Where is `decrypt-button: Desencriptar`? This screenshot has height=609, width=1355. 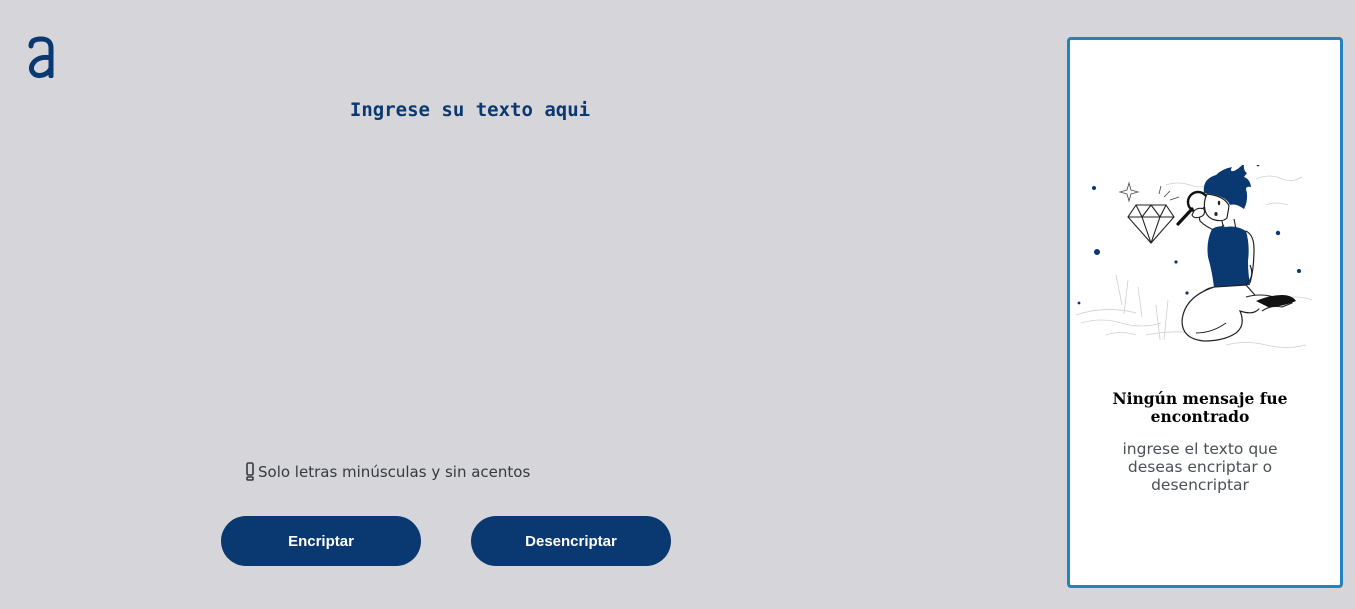 decrypt-button: Desencriptar is located at coordinates (571, 541).